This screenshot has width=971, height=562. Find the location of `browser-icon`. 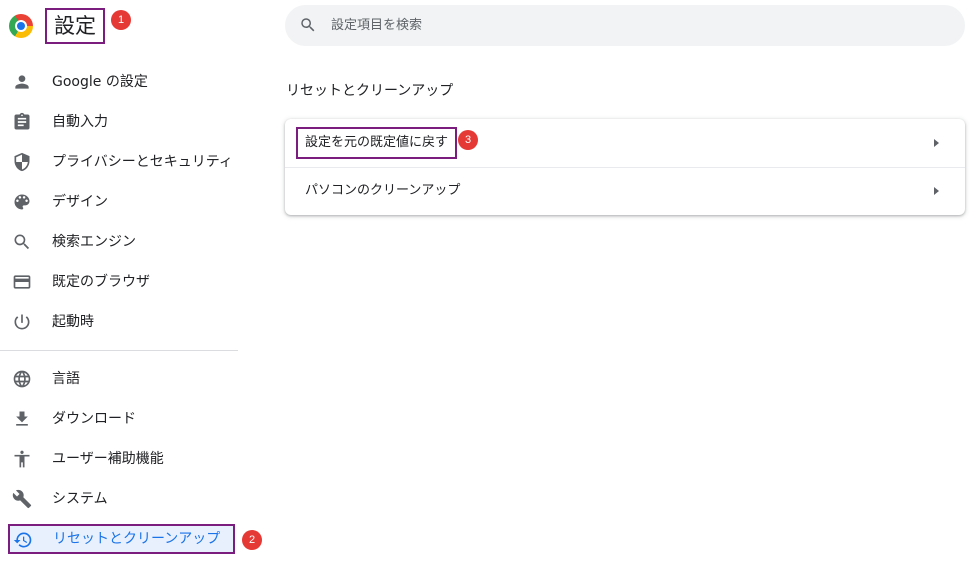

browser-icon is located at coordinates (22, 282).